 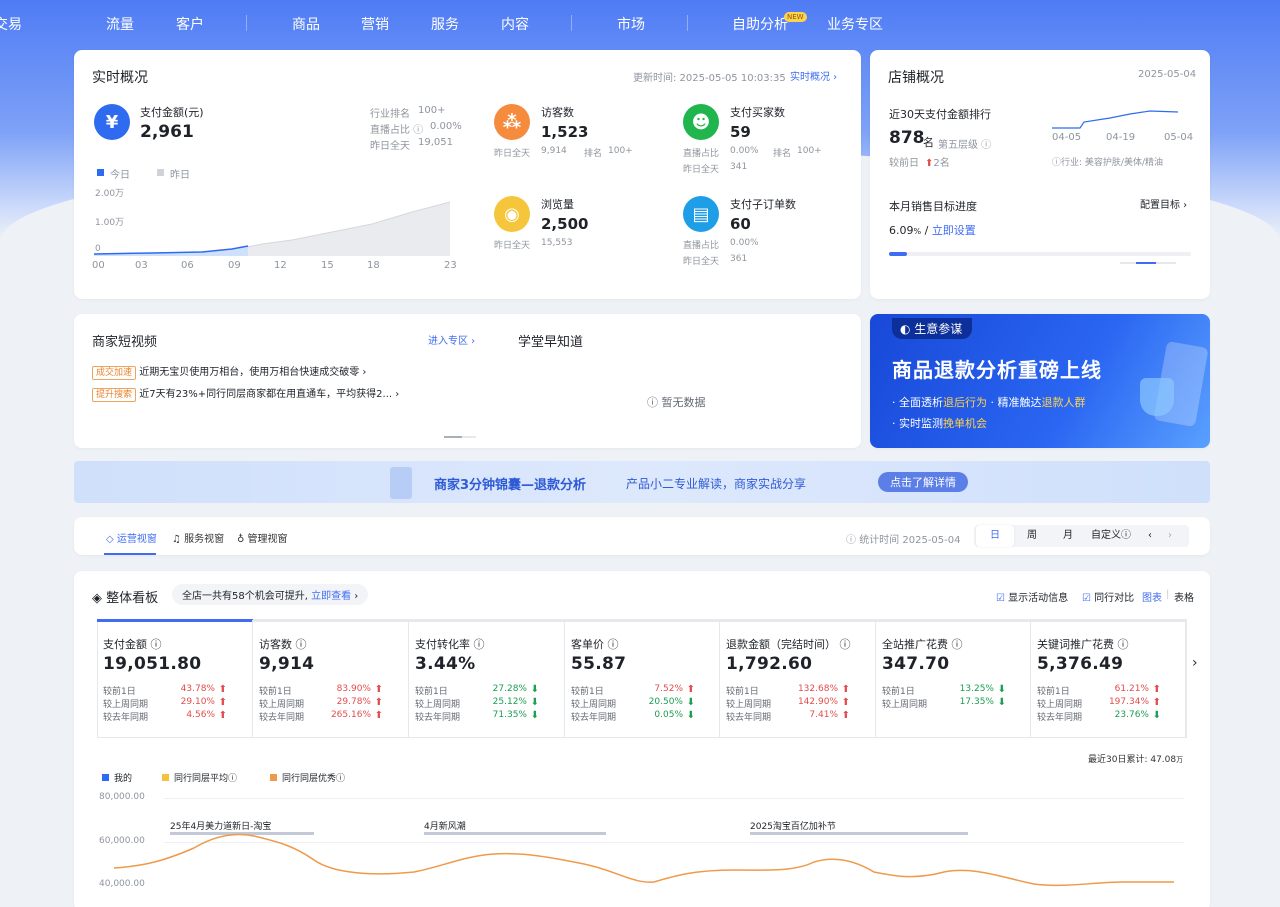 I want to click on kpi-label: 关键词推广花费 ⓘ, so click(x=1083, y=644).